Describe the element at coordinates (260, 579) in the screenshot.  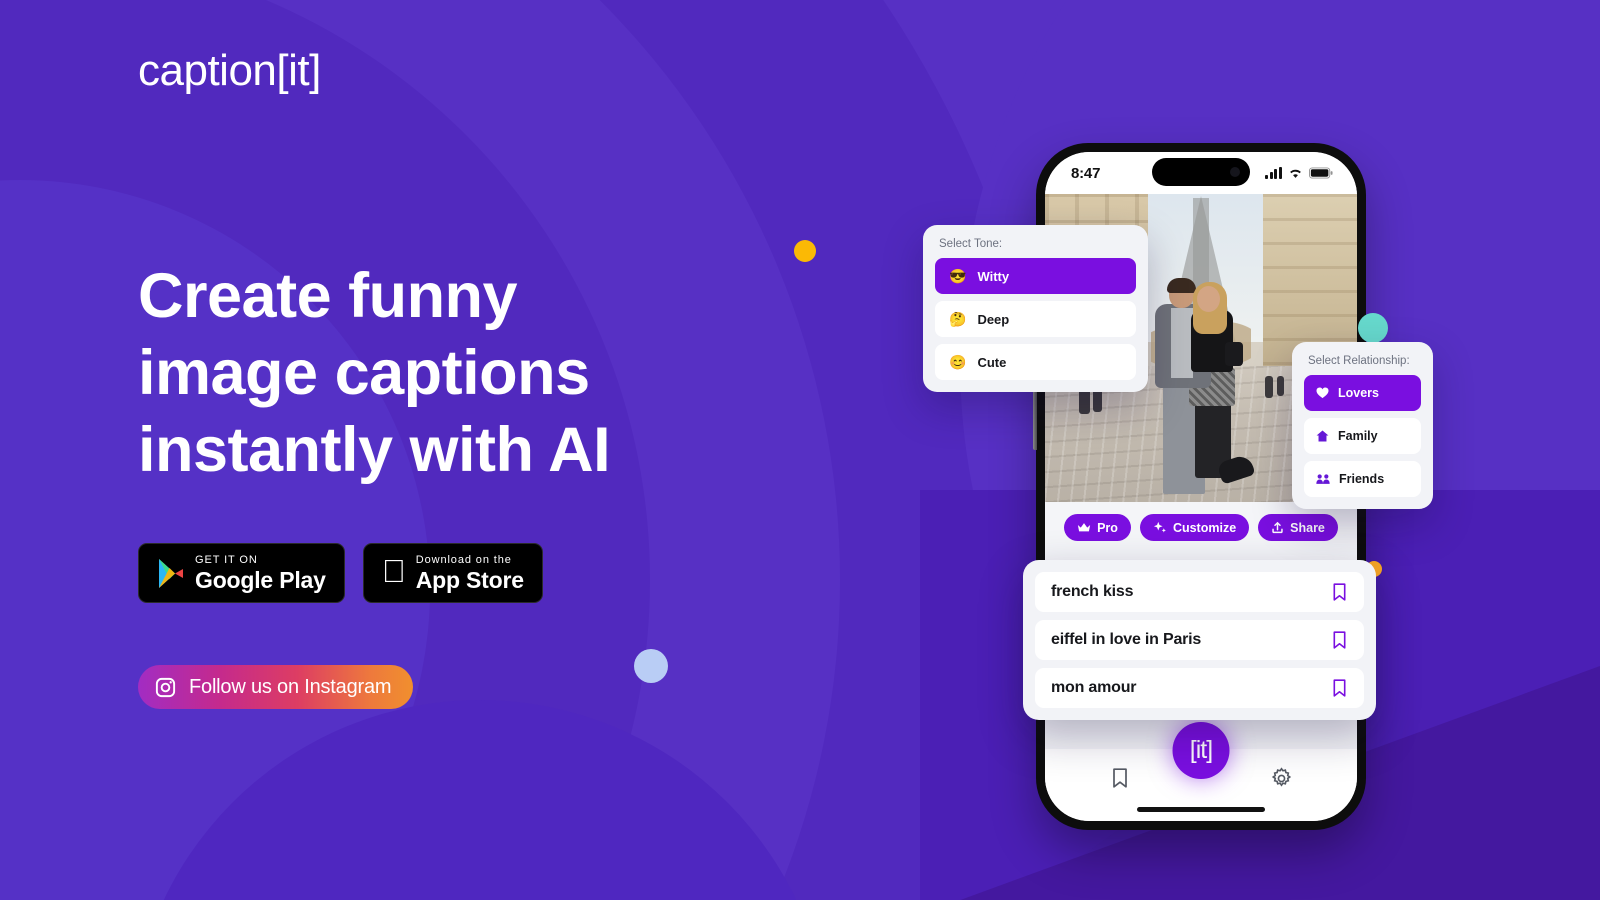
I see `google-play-label: Google Play` at that location.